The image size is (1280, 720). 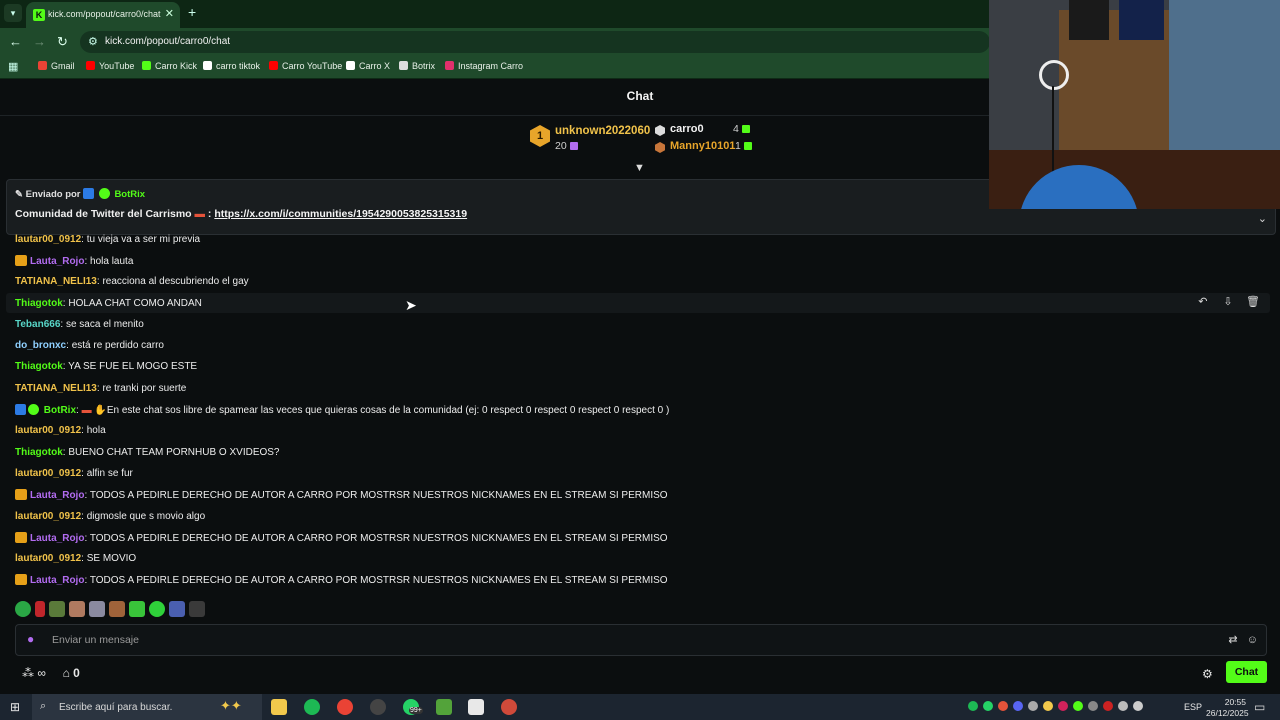 What do you see at coordinates (413, 707) in the screenshot?
I see `whatsapp-icon: 99+` at bounding box center [413, 707].